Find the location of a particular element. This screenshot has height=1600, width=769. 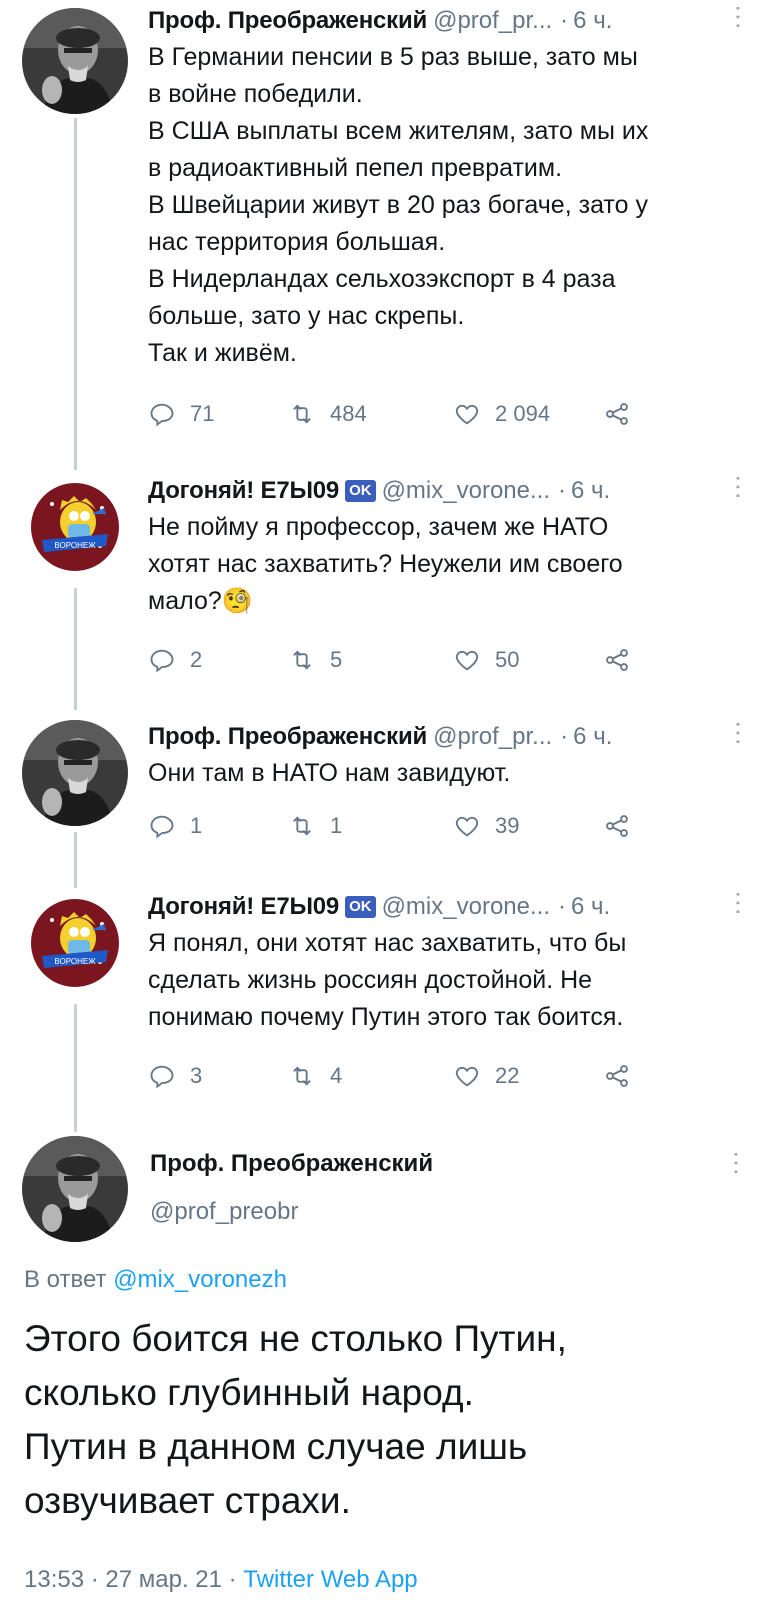

retweet-button: 484 is located at coordinates (327, 414).